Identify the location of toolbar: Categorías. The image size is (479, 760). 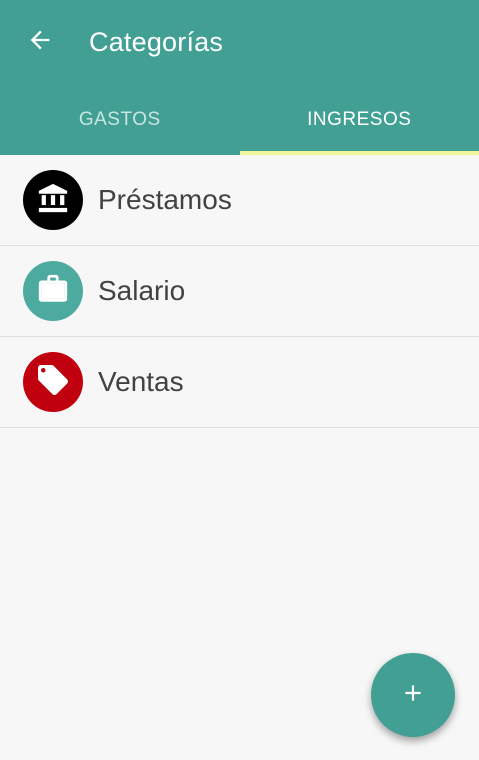
(239, 42).